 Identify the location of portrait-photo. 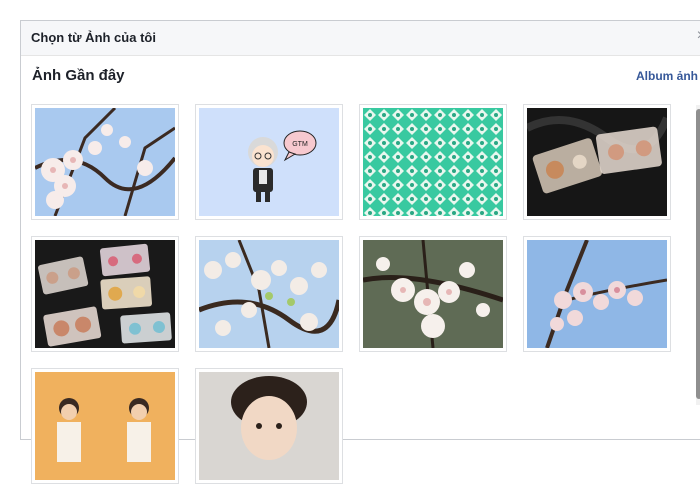
(269, 426).